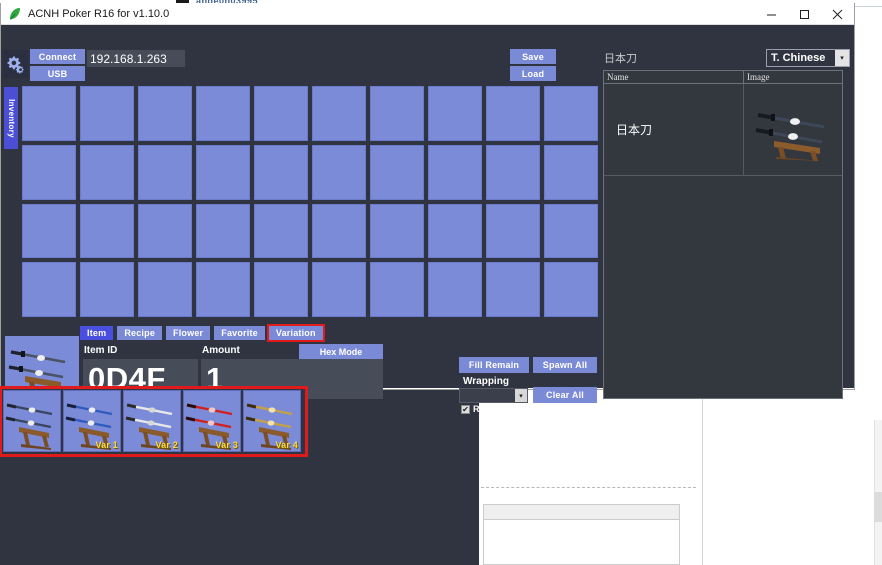 Image resolution: width=882 pixels, height=565 pixels. Describe the element at coordinates (674, 77) in the screenshot. I see `column-header-name: Name` at that location.